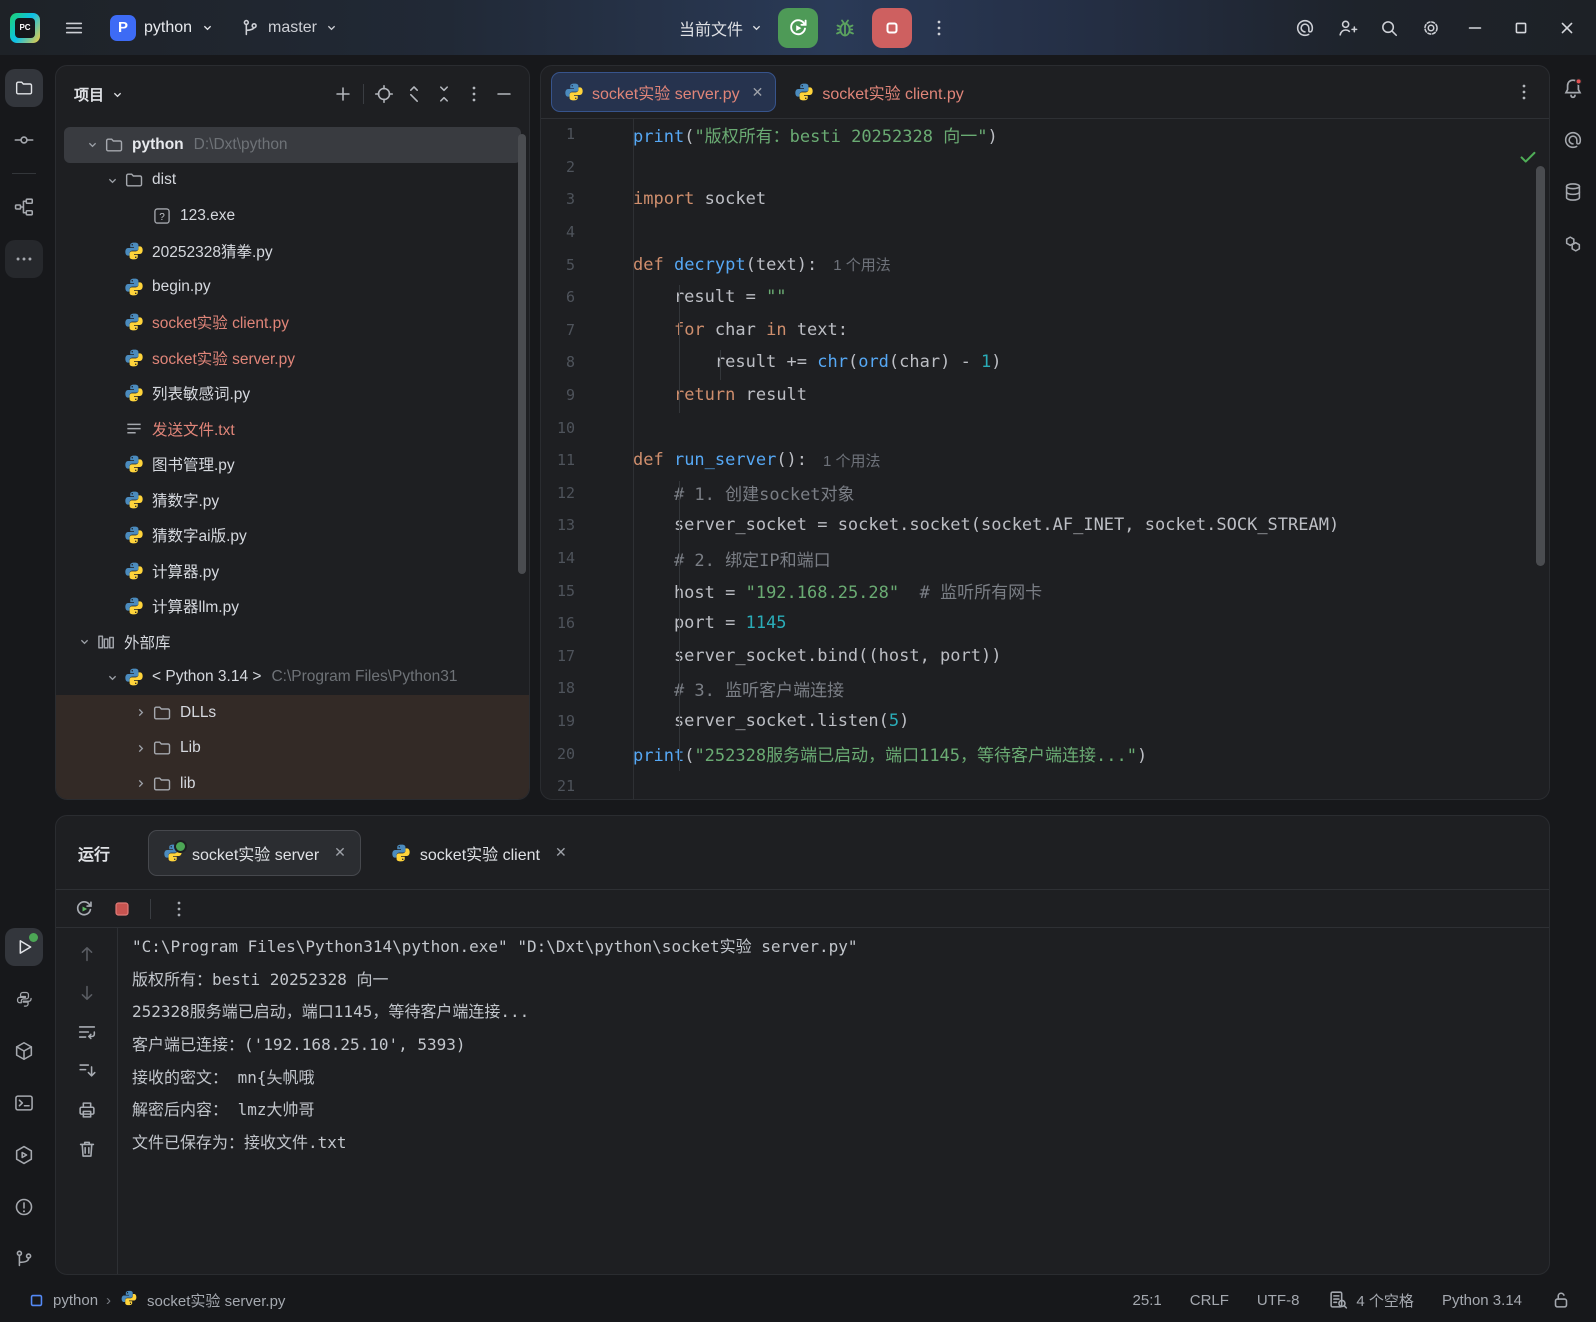  Describe the element at coordinates (1561, 1300) in the screenshot. I see `lock-status` at that location.